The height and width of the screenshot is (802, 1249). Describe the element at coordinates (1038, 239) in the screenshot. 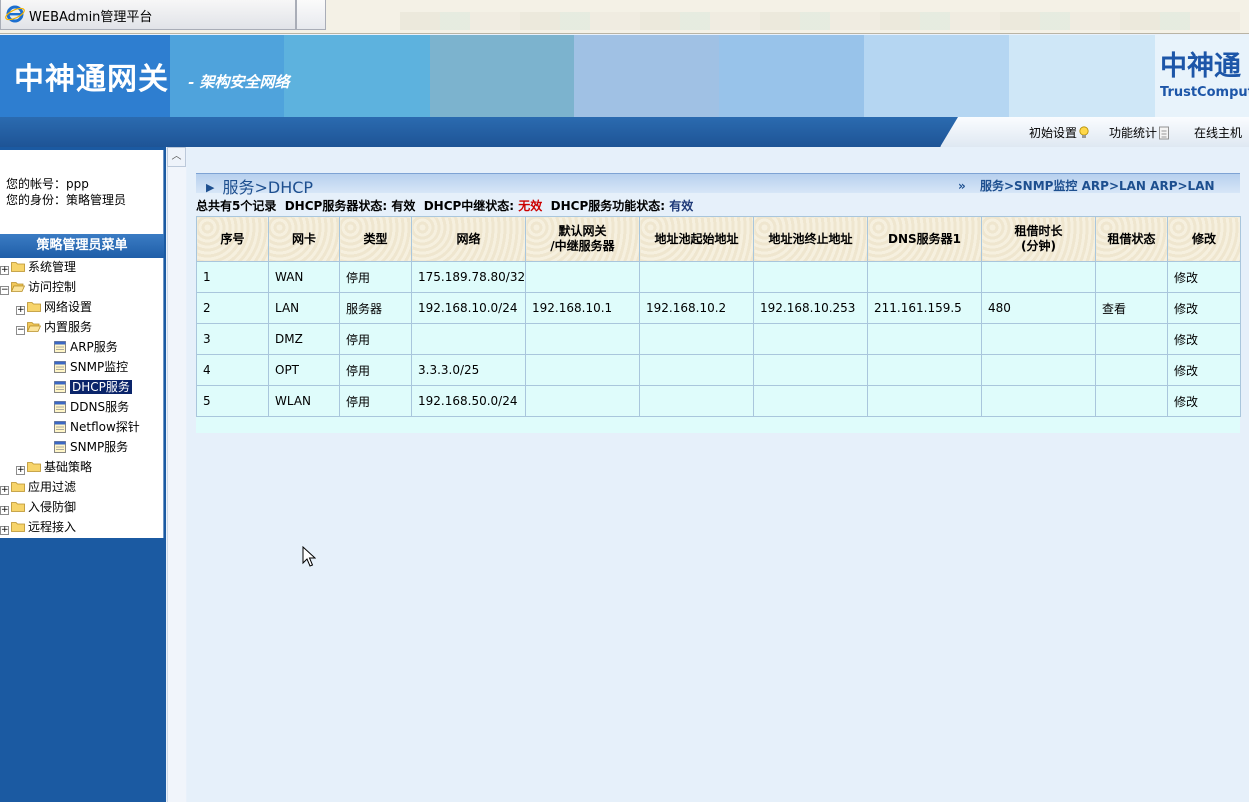

I see `column-header: 租借时长 (分钟)` at that location.